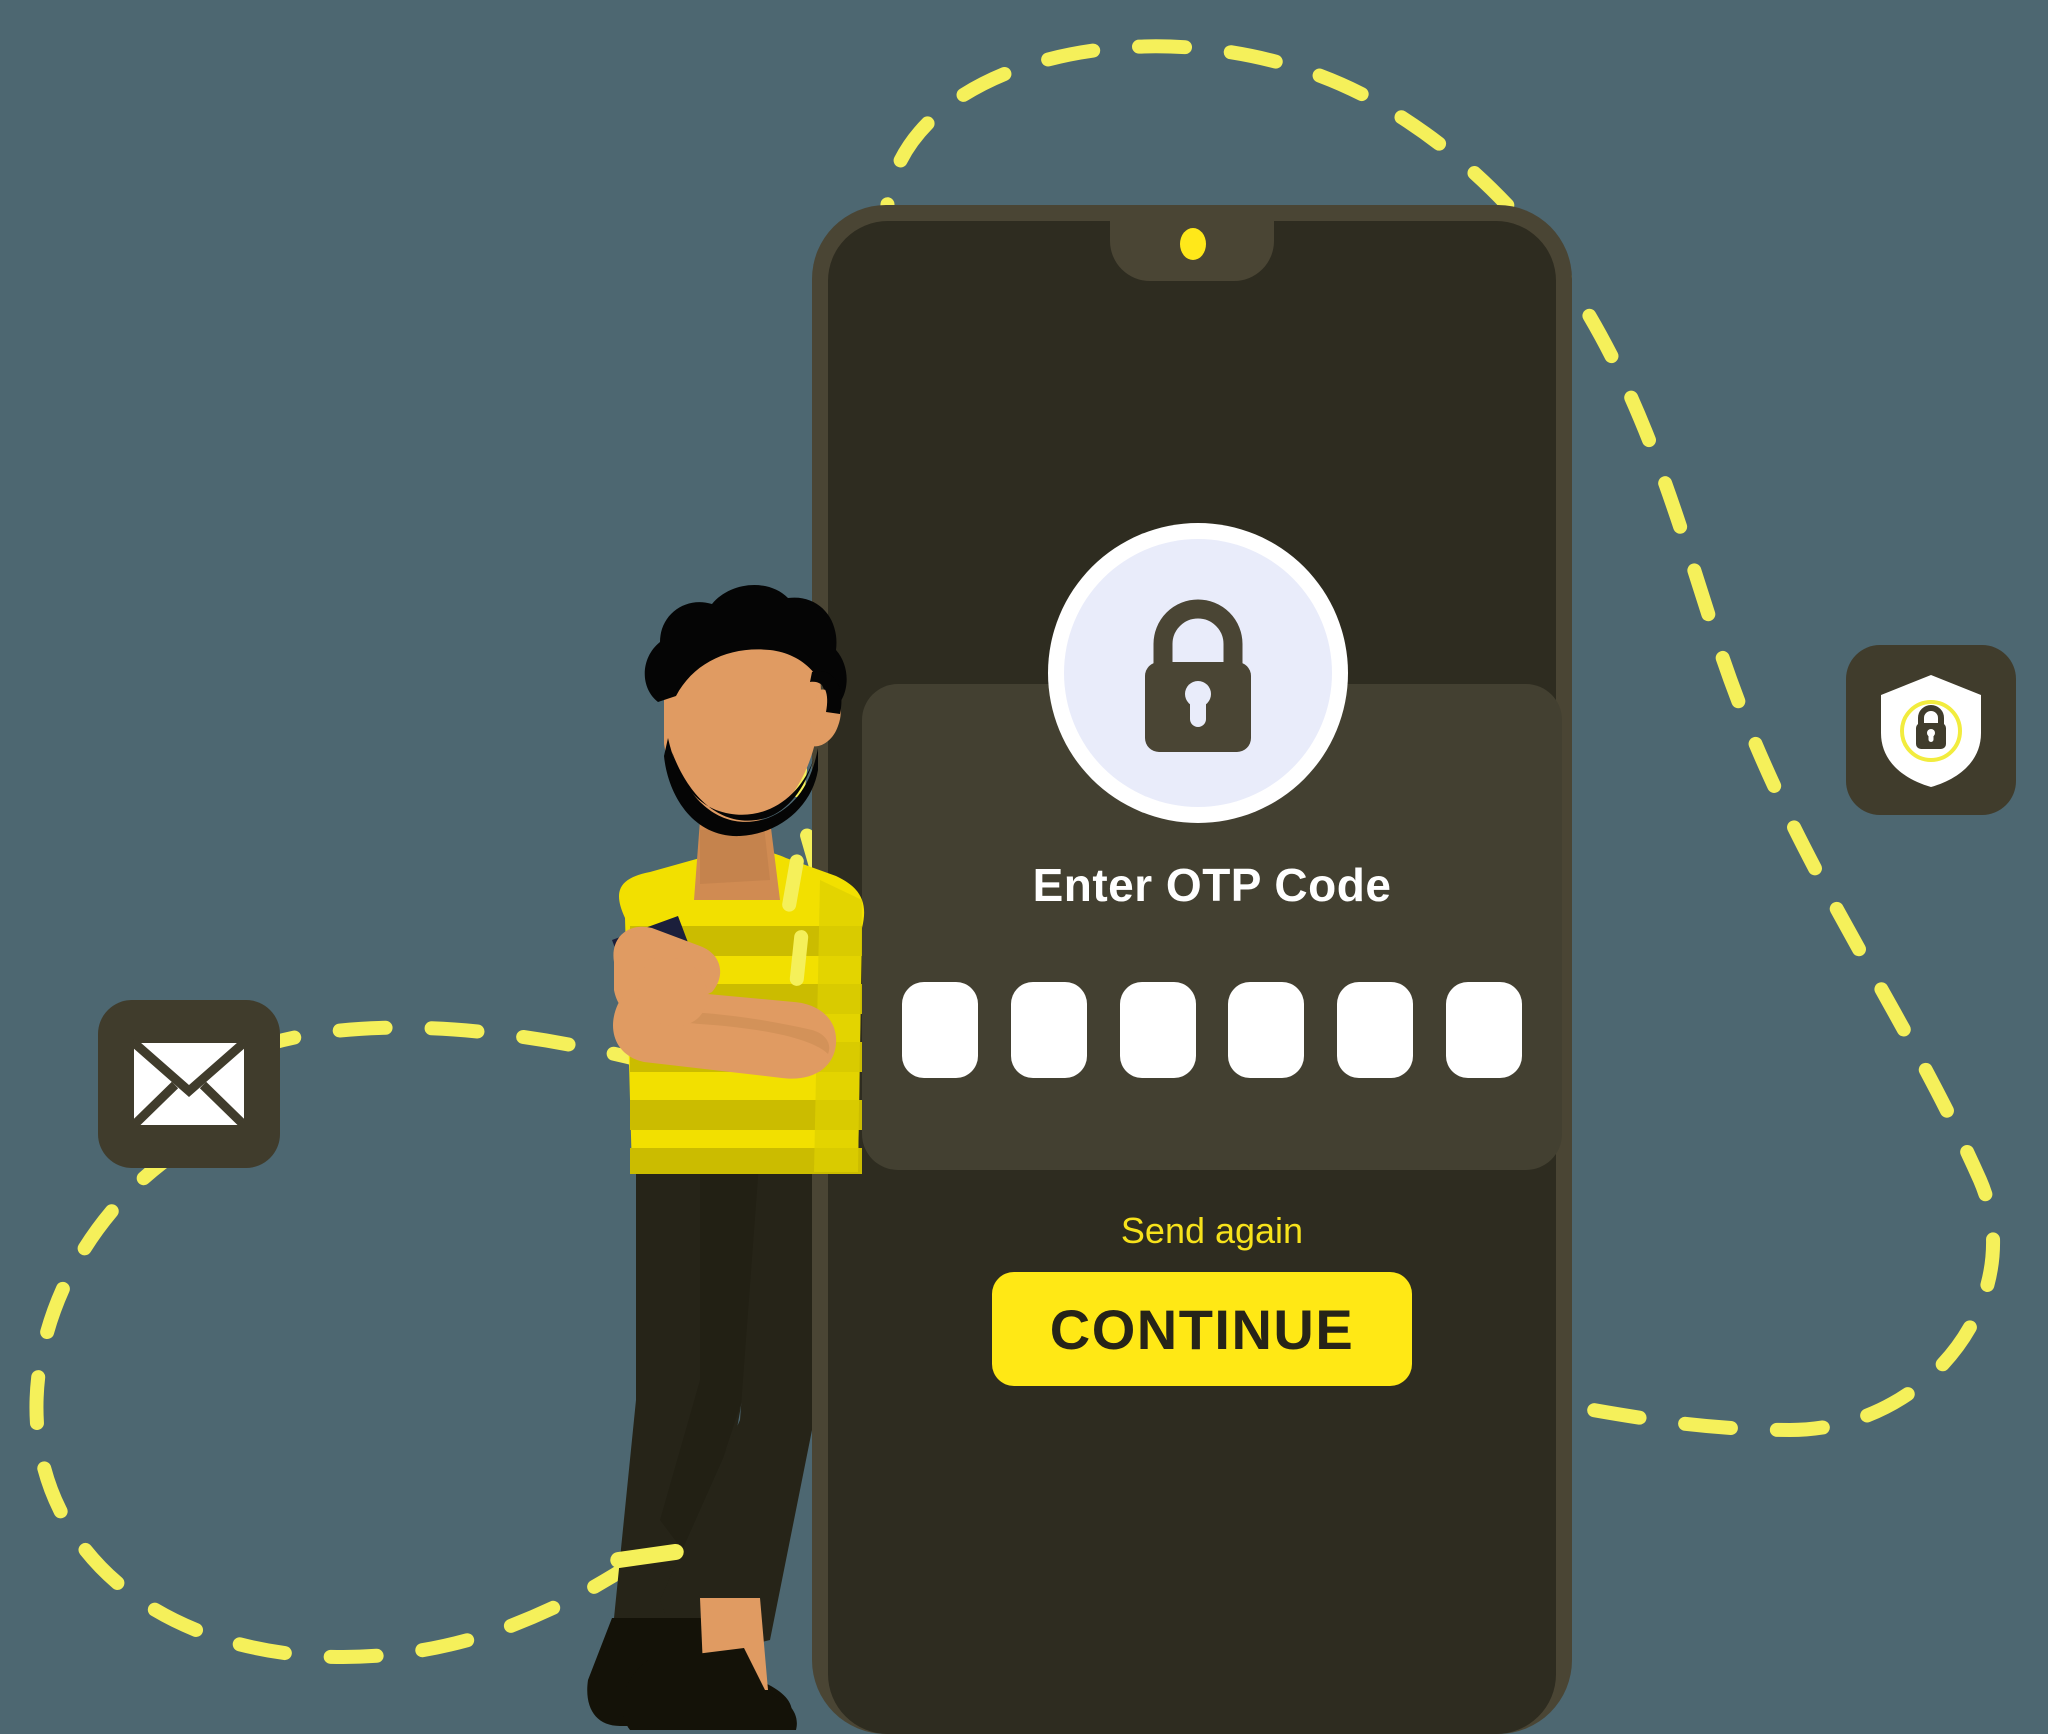  I want to click on person-with-phone, so click(726, 1157).